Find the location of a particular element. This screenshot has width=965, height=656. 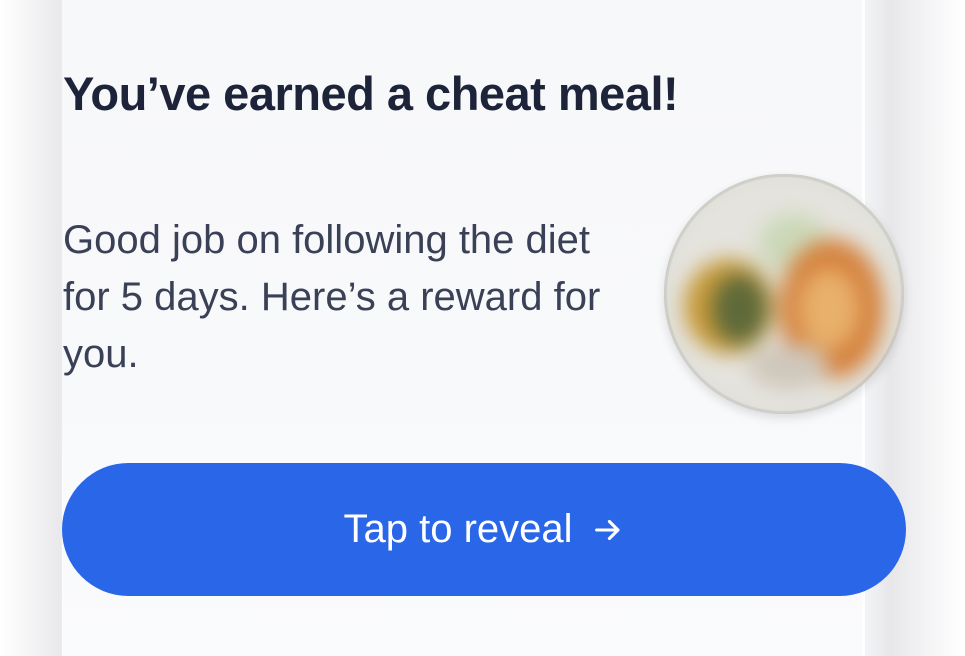

blurred-food-image is located at coordinates (784, 294).